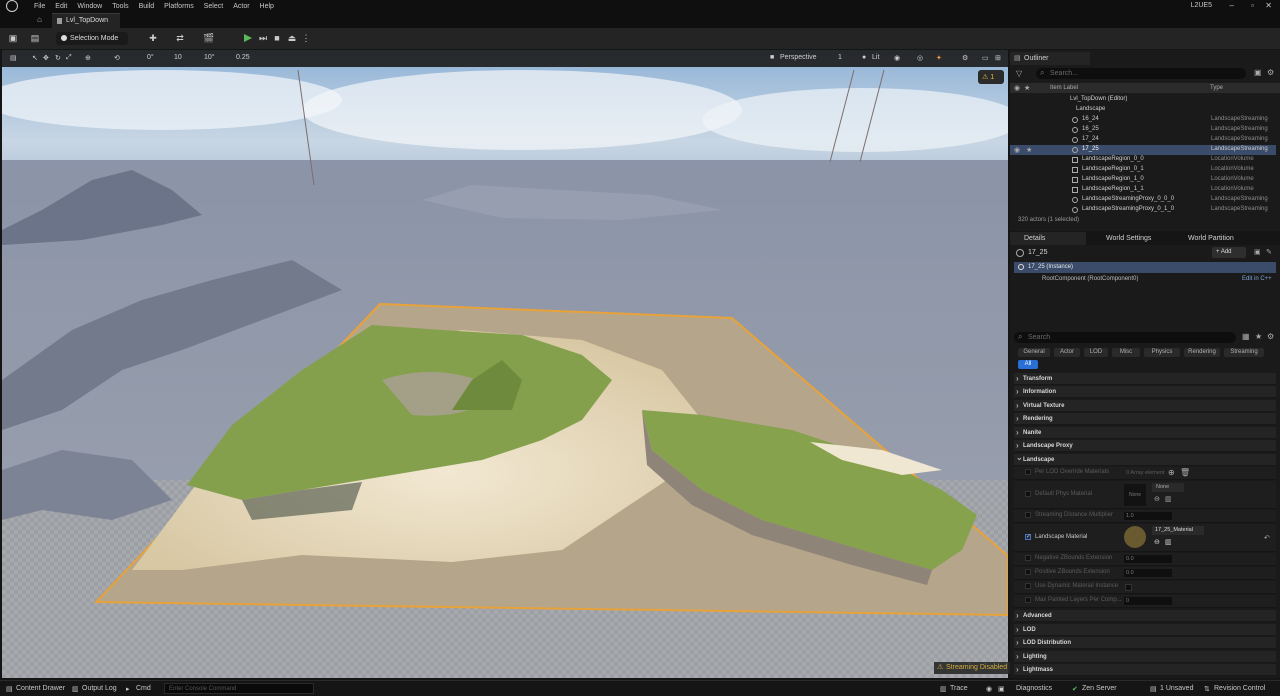 The image size is (1280, 696). Describe the element at coordinates (180, 38) in the screenshot. I see `blueprint-icon: ⇄` at that location.